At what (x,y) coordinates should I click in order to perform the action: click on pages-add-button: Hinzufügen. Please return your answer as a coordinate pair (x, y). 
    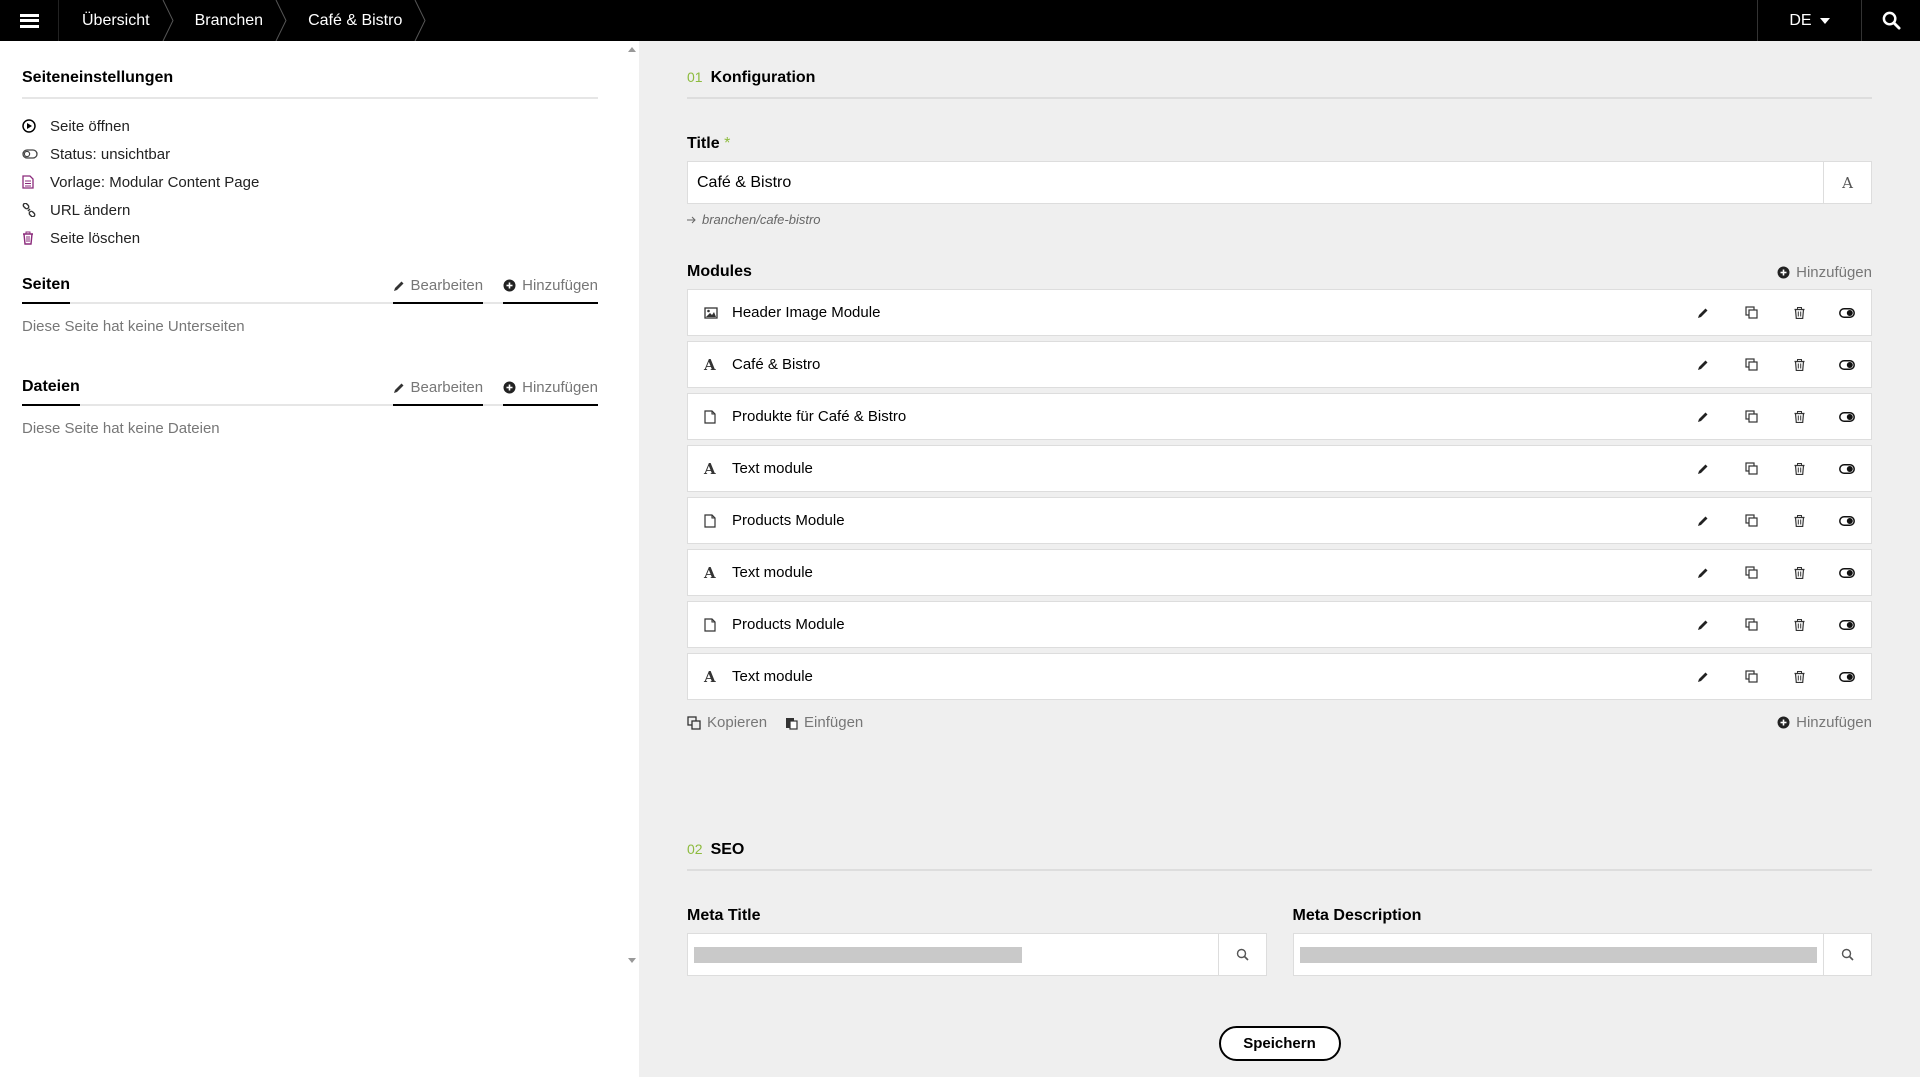
    Looking at the image, I should click on (550, 290).